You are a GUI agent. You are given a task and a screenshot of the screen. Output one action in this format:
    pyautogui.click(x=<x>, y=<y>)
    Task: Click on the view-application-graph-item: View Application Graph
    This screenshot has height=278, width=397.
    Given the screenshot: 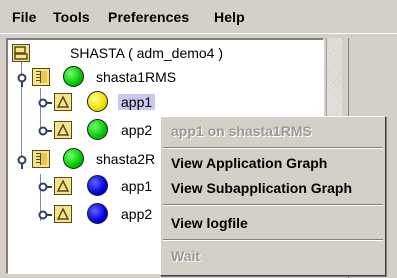 What is the action you would take?
    pyautogui.click(x=249, y=163)
    